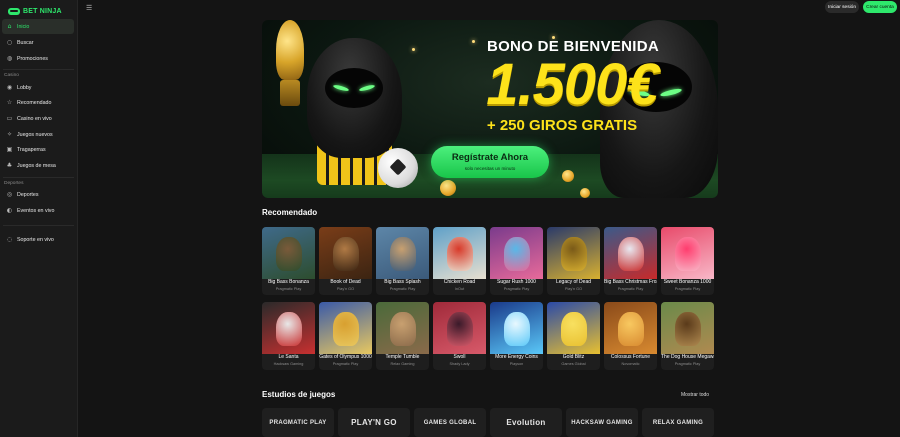 The width and height of the screenshot is (900, 437). What do you see at coordinates (630, 364) in the screenshot?
I see `game-provider: Novomatic` at bounding box center [630, 364].